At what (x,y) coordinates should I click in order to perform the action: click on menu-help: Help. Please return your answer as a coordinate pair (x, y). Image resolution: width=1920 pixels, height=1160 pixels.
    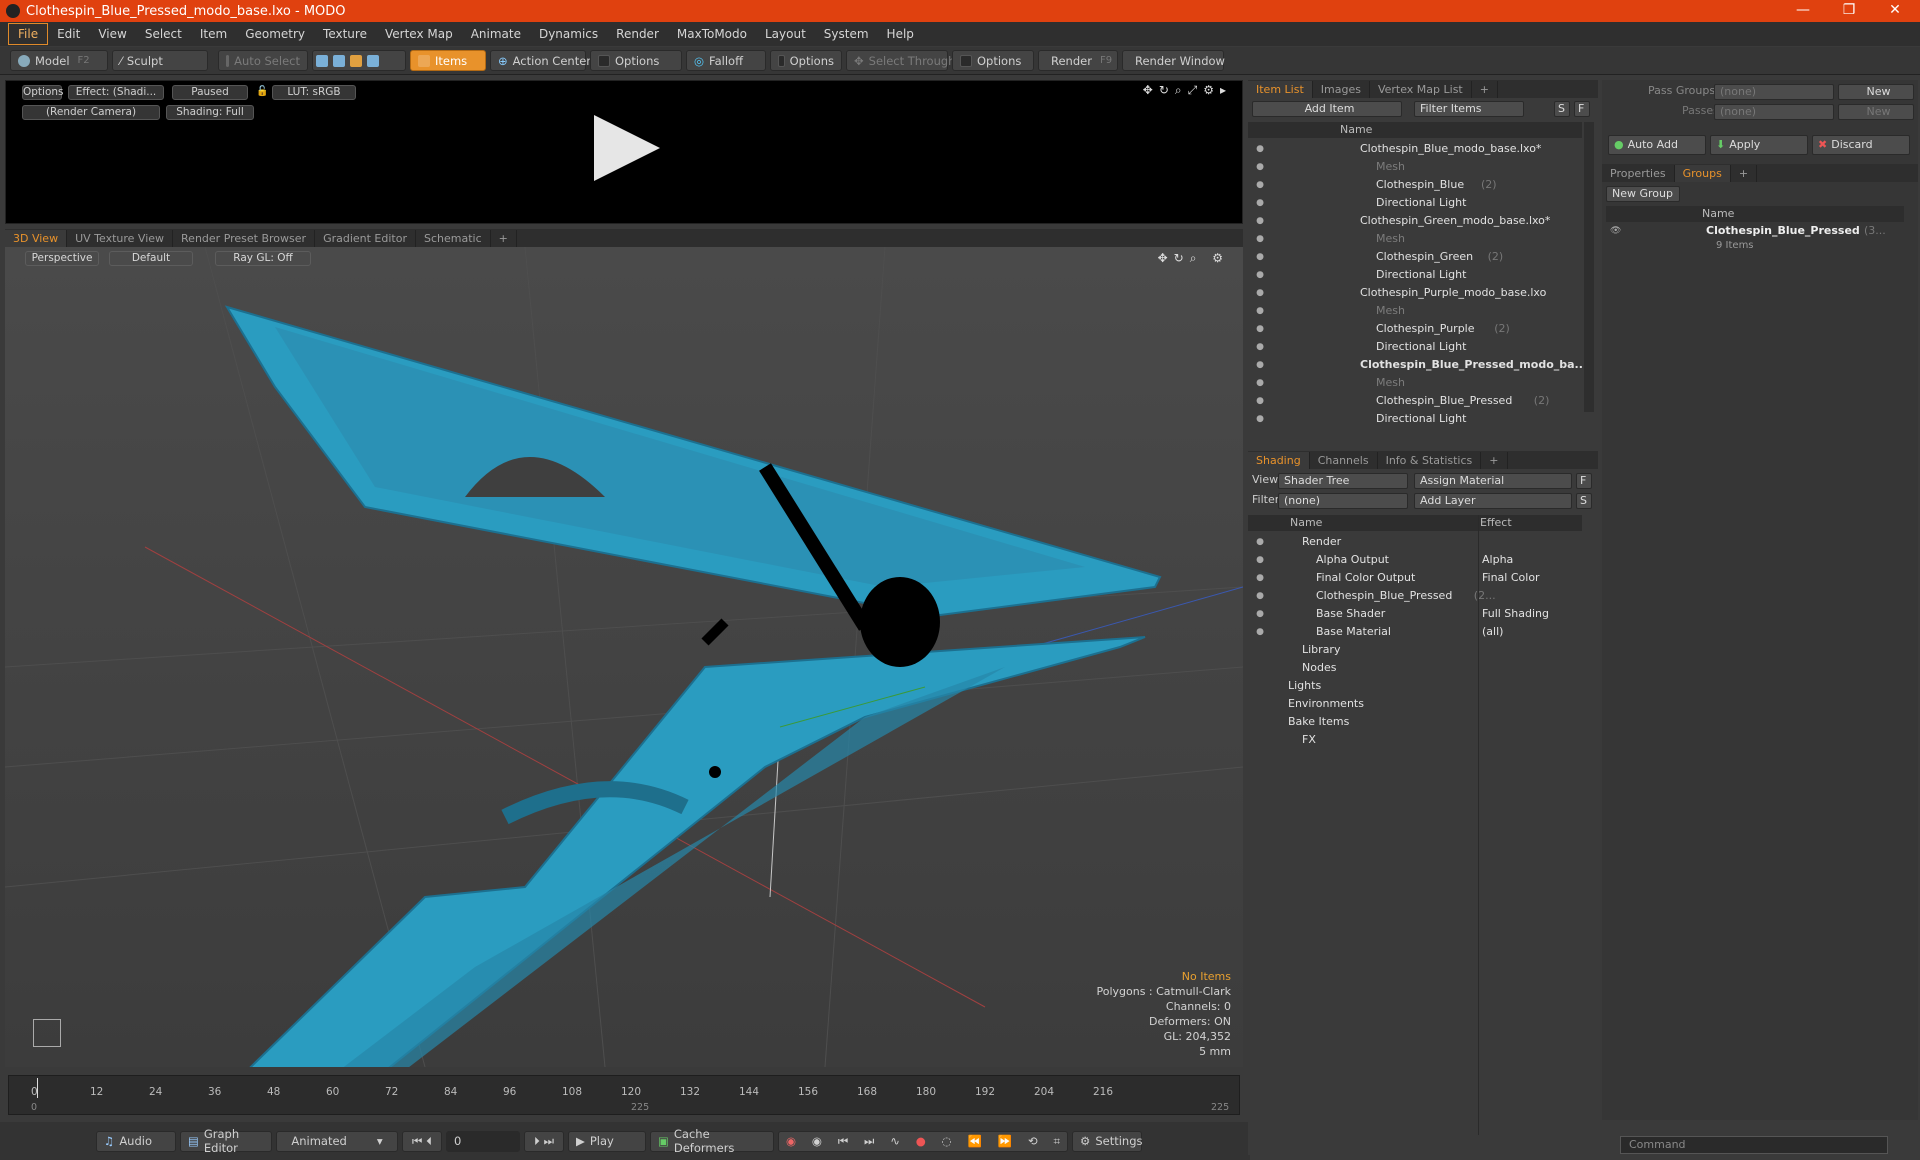
    Looking at the image, I should click on (900, 34).